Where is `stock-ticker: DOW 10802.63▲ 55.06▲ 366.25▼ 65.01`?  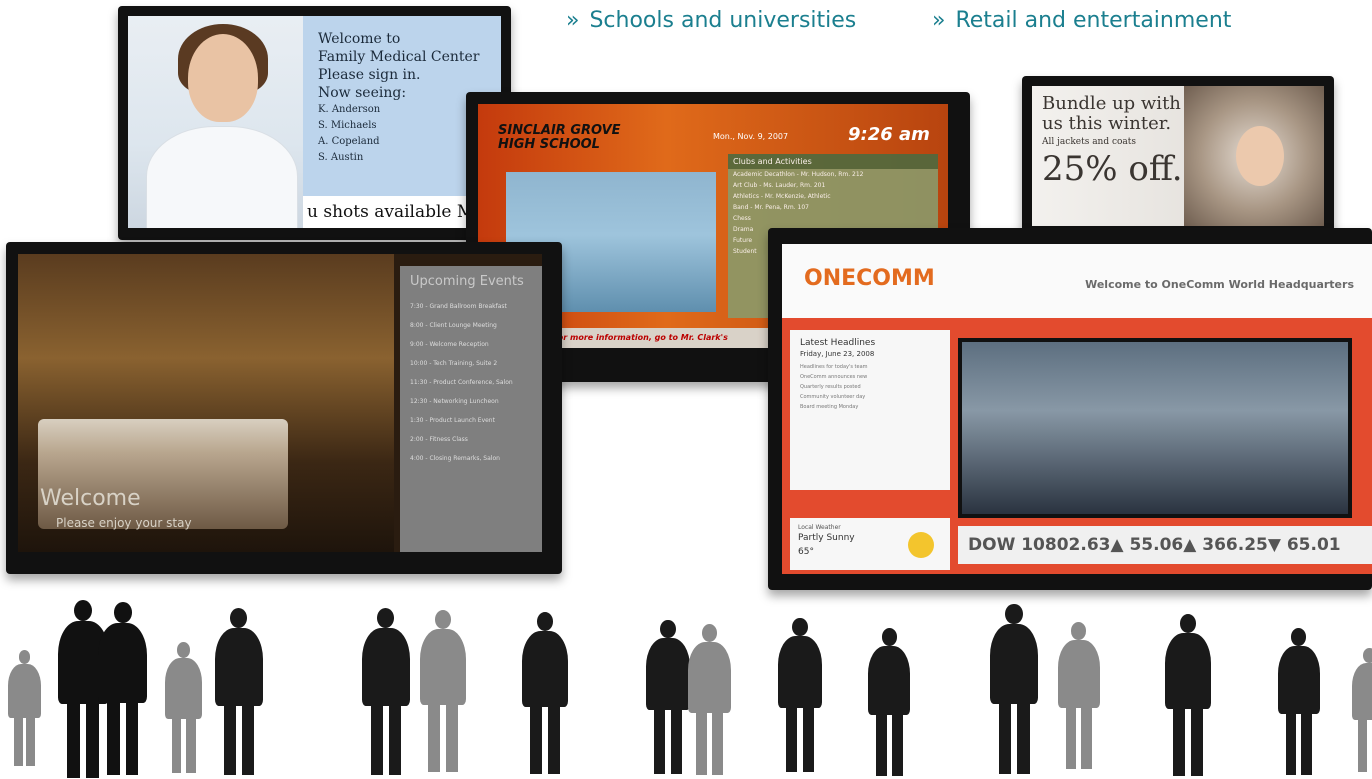 stock-ticker: DOW 10802.63▲ 55.06▲ 366.25▼ 65.01 is located at coordinates (1165, 545).